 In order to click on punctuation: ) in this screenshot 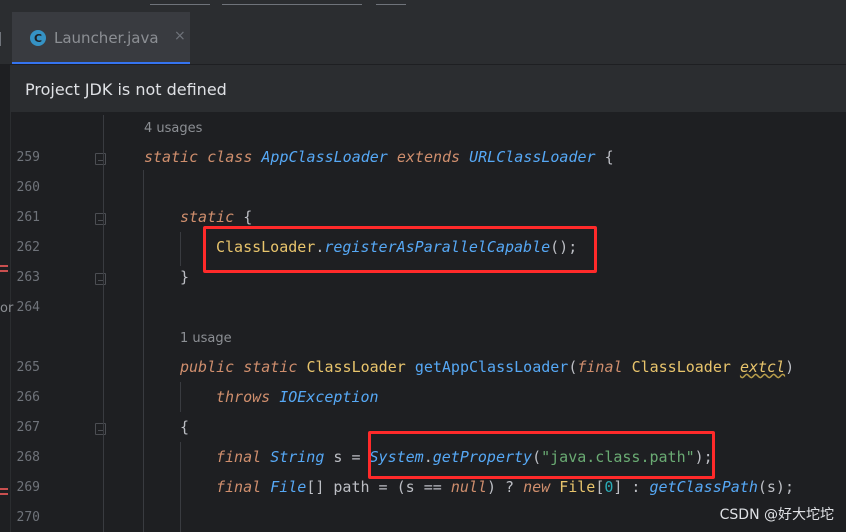, I will do `click(790, 367)`.